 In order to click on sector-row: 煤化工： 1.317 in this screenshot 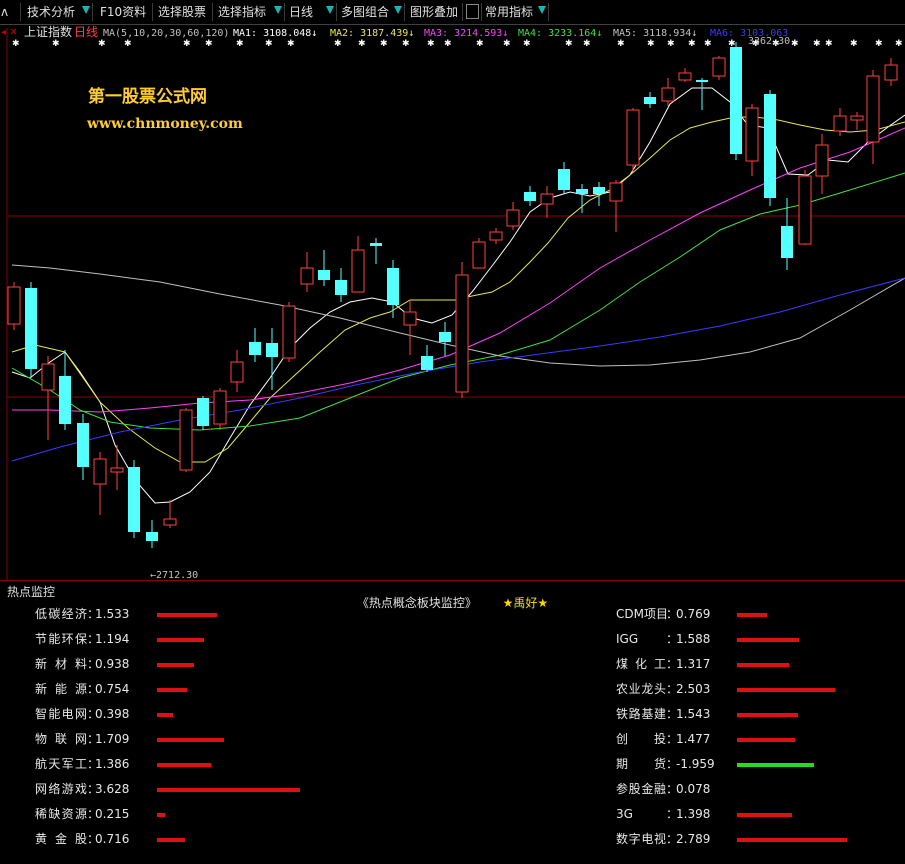, I will do `click(452, 664)`.